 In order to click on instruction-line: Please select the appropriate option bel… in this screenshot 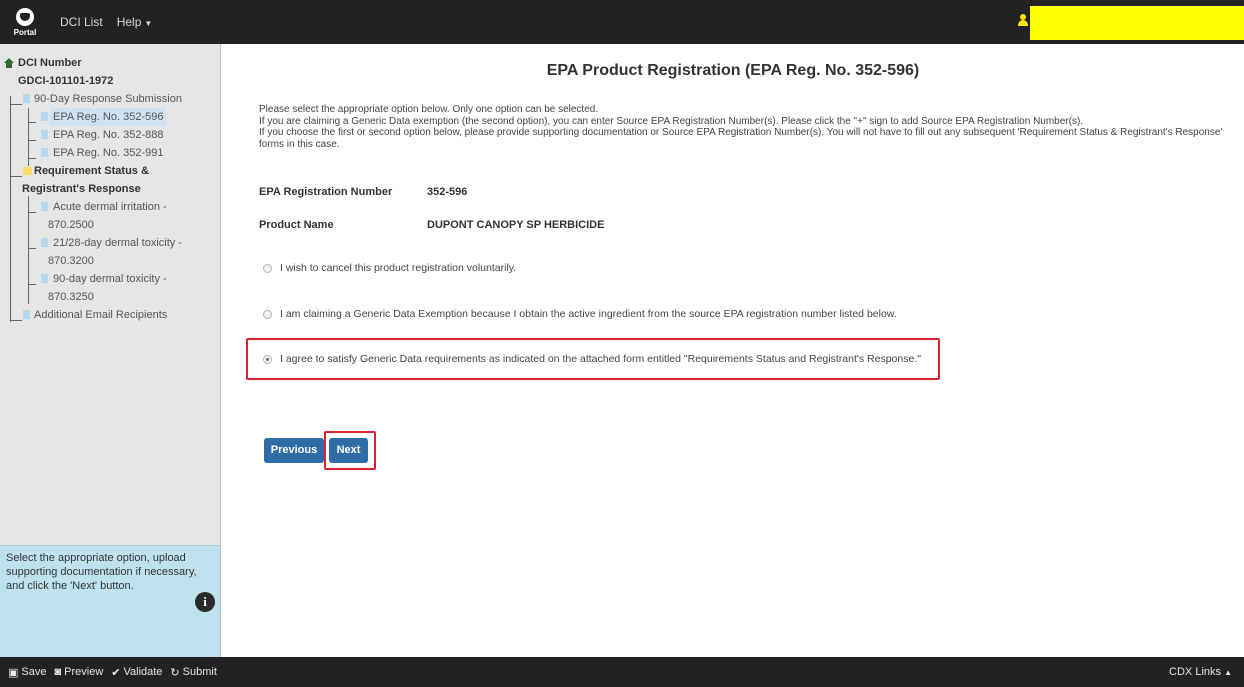, I will do `click(429, 109)`.